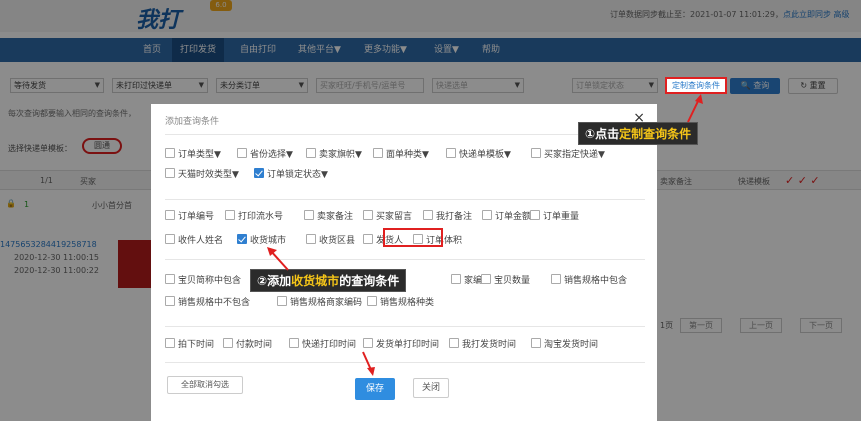  I want to click on checkbox-label: 收货区县, so click(337, 241).